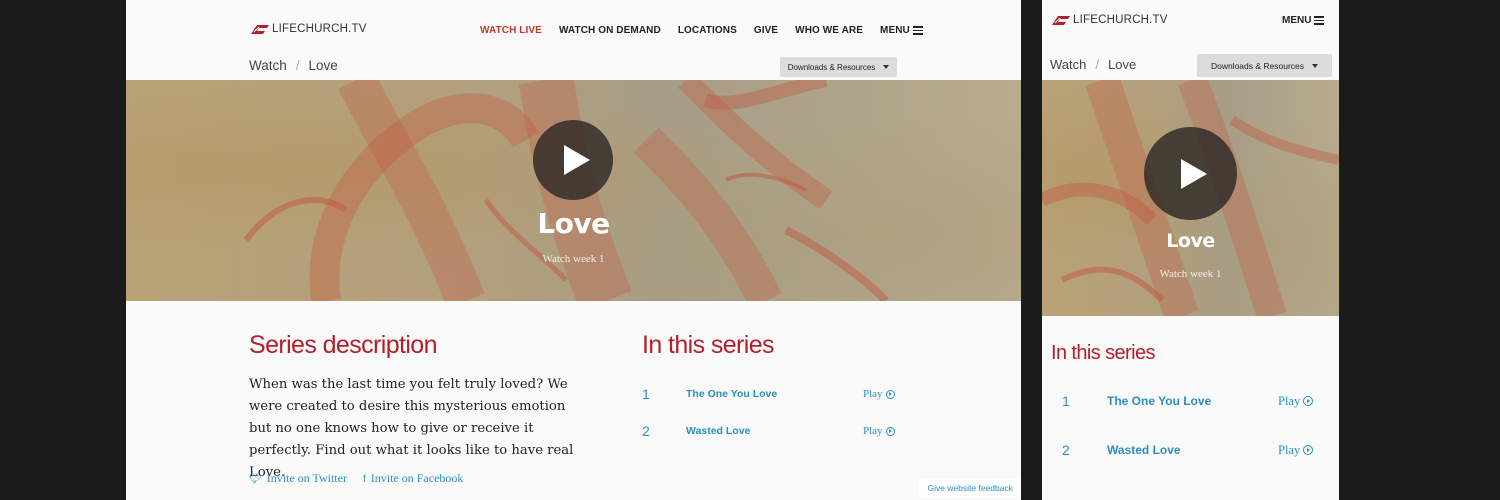 Image resolution: width=1500 pixels, height=500 pixels. Describe the element at coordinates (343, 345) in the screenshot. I see `series-description-heading: Series description` at that location.